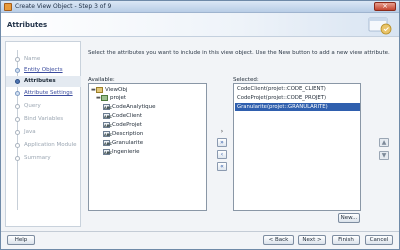 Image resolution: width=400 pixels, height=250 pixels. What do you see at coordinates (37, 158) in the screenshot?
I see `step-label: Summary` at bounding box center [37, 158].